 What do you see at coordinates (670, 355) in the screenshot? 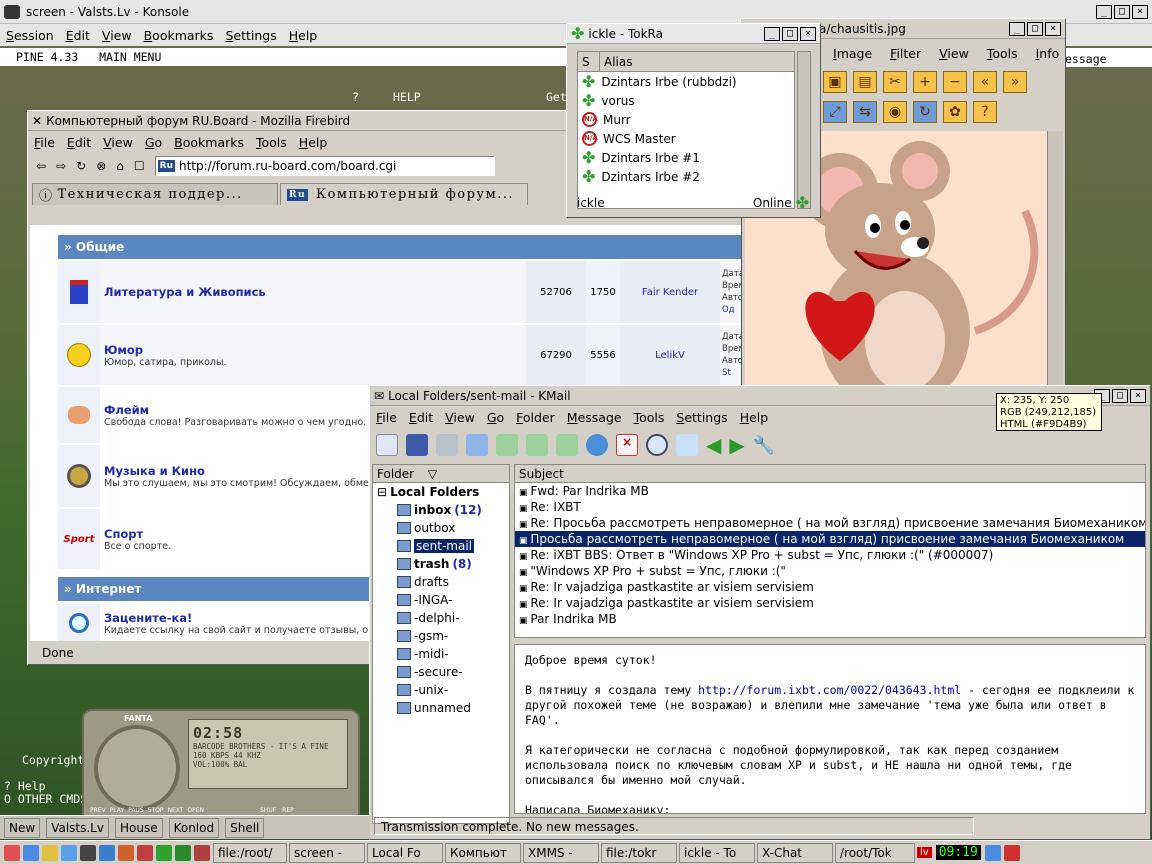
I see `forum-last-author: LelikV` at bounding box center [670, 355].